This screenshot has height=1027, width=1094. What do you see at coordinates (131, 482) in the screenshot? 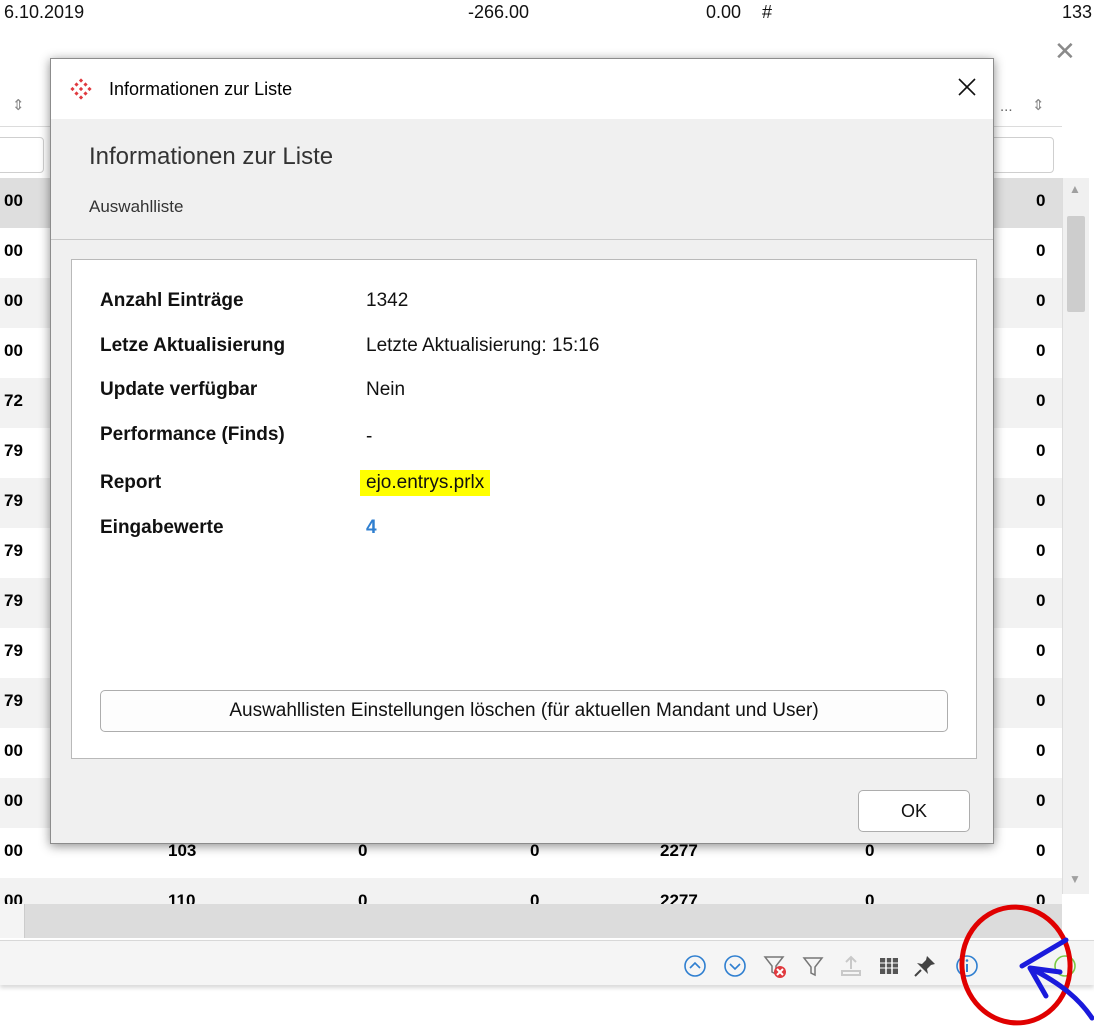
I see `report-label: Report` at bounding box center [131, 482].